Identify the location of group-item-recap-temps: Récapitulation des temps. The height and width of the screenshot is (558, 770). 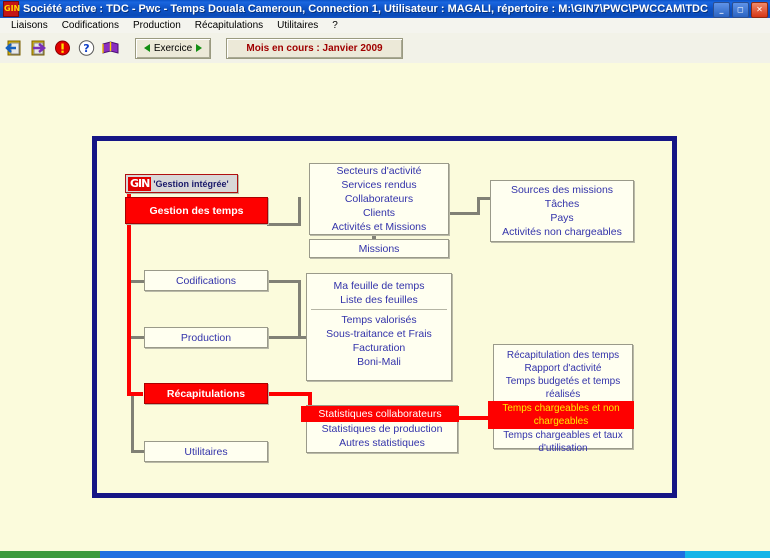
(563, 355).